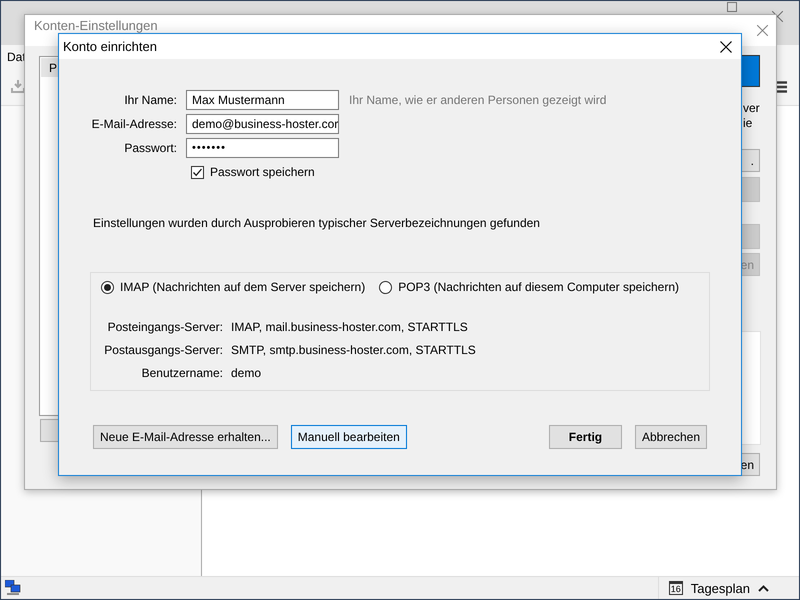  Describe the element at coordinates (478, 100) in the screenshot. I see `field-hint: Ihr Name, wie er anderen Personen gezeigt wird` at that location.